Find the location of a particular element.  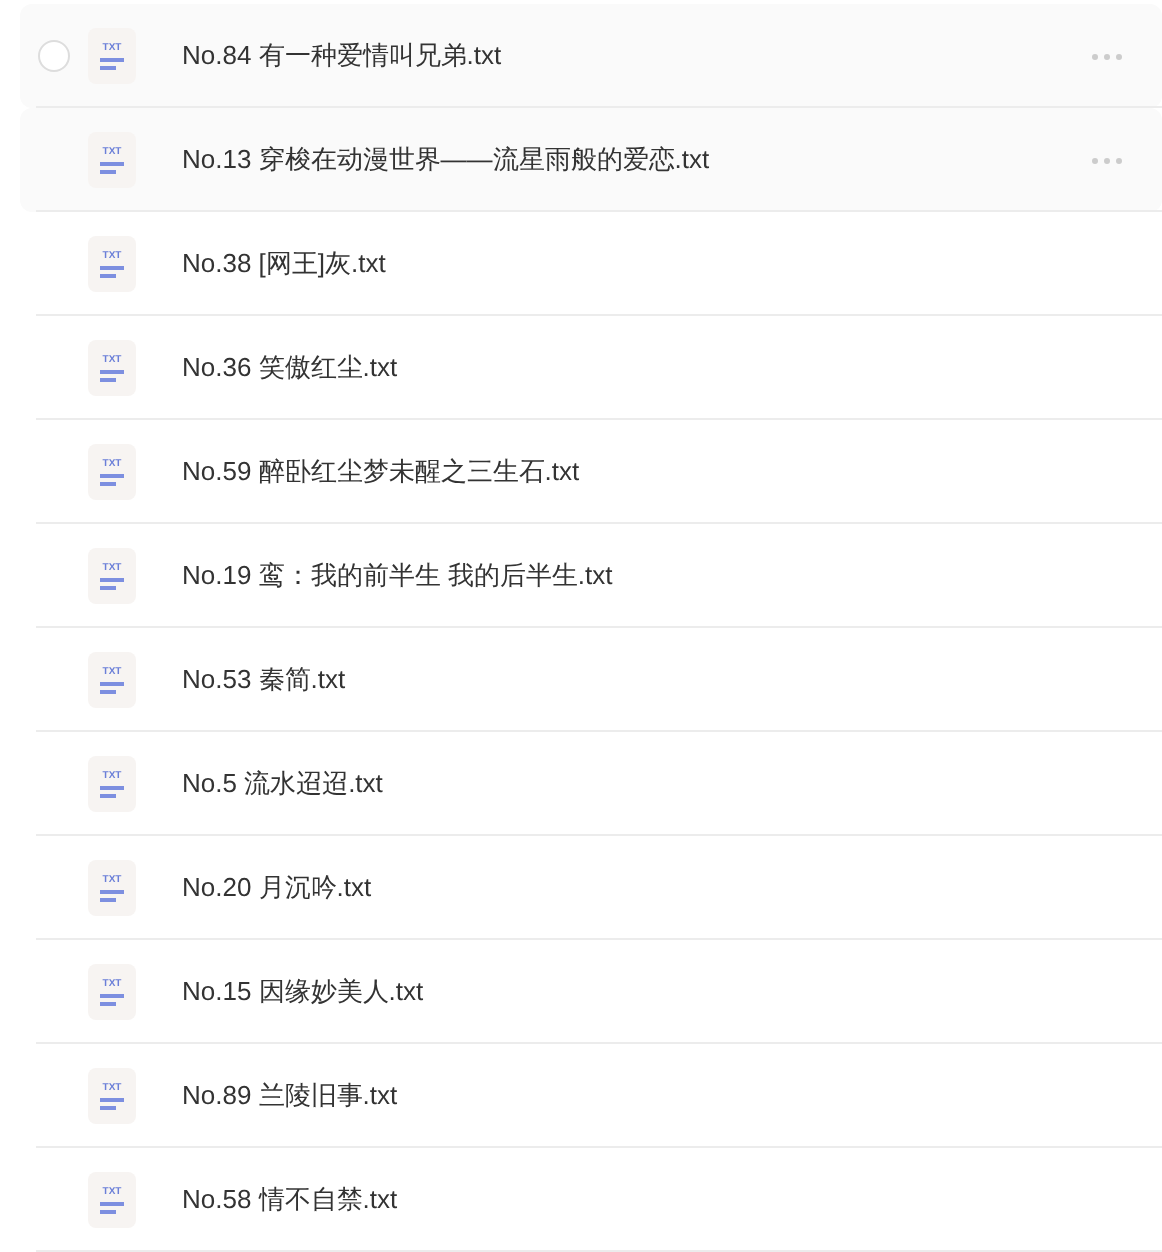

file-name: No.84 有一种爱情叫兄弟.txt is located at coordinates (342, 56).